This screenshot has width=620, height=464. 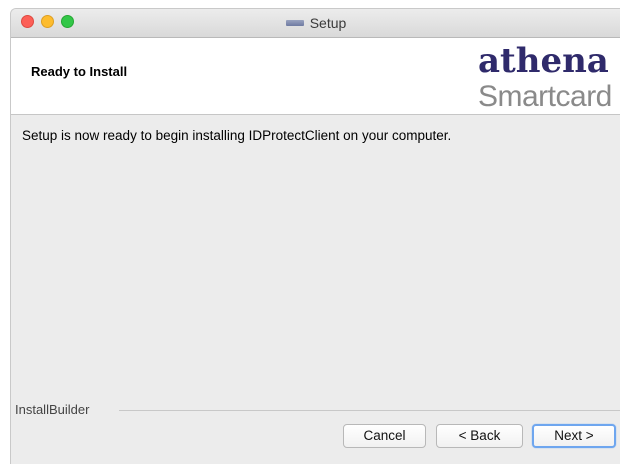 What do you see at coordinates (384, 436) in the screenshot?
I see `cancel-button: Cancel` at bounding box center [384, 436].